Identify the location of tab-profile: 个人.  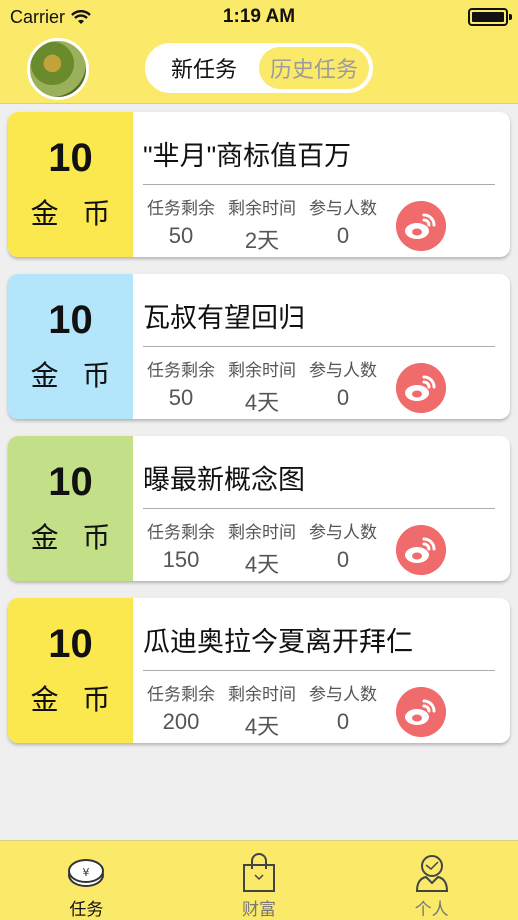
(431, 880).